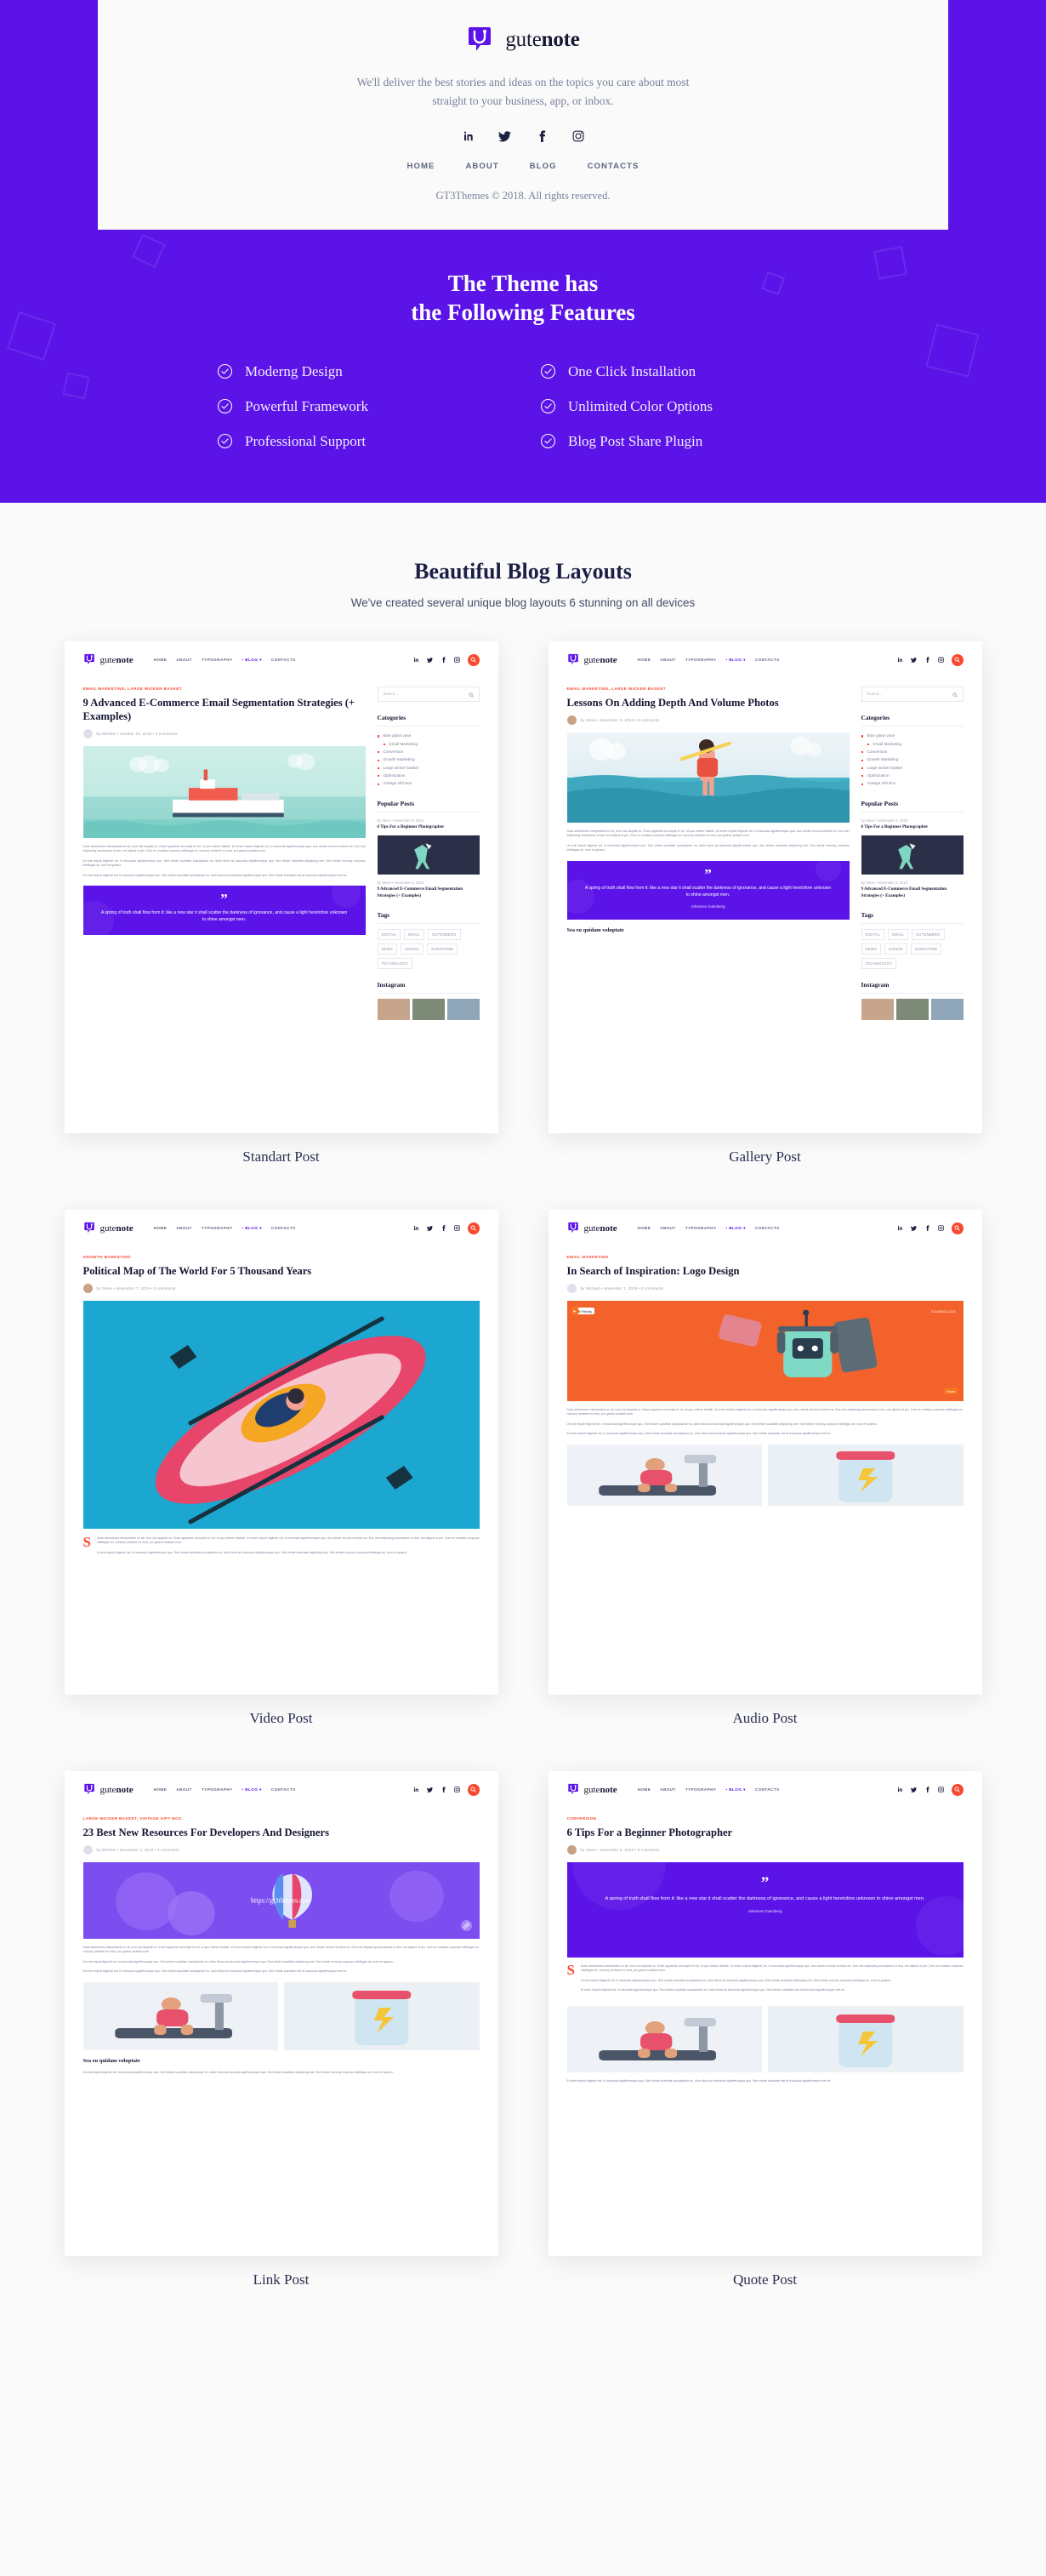 Image resolution: width=1046 pixels, height=2576 pixels. What do you see at coordinates (928, 935) in the screenshot?
I see `tag-chip: GUTENBERG` at bounding box center [928, 935].